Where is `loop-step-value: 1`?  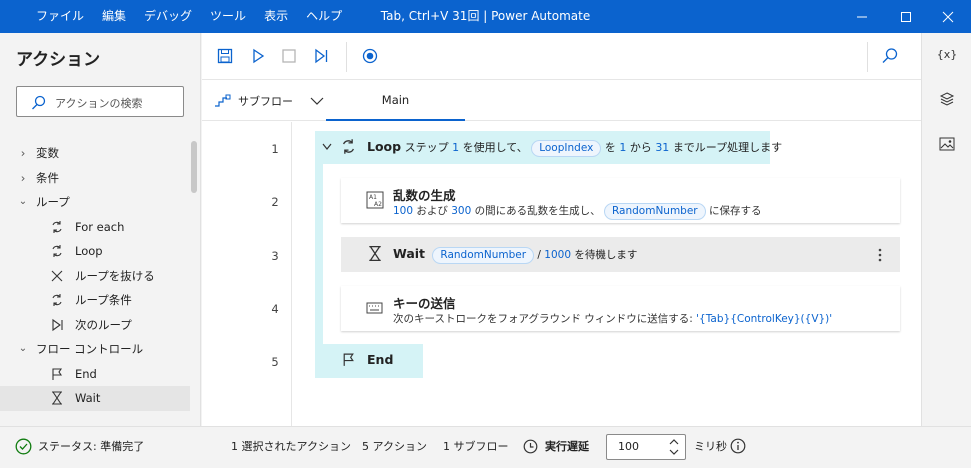
loop-step-value: 1 is located at coordinates (456, 147).